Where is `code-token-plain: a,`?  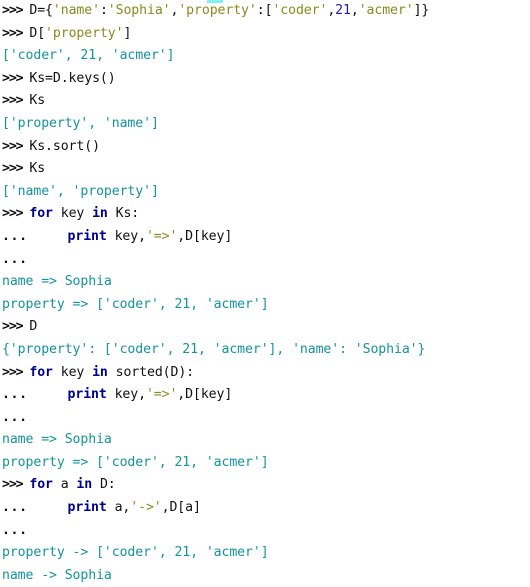
code-token-plain: a, is located at coordinates (118, 508).